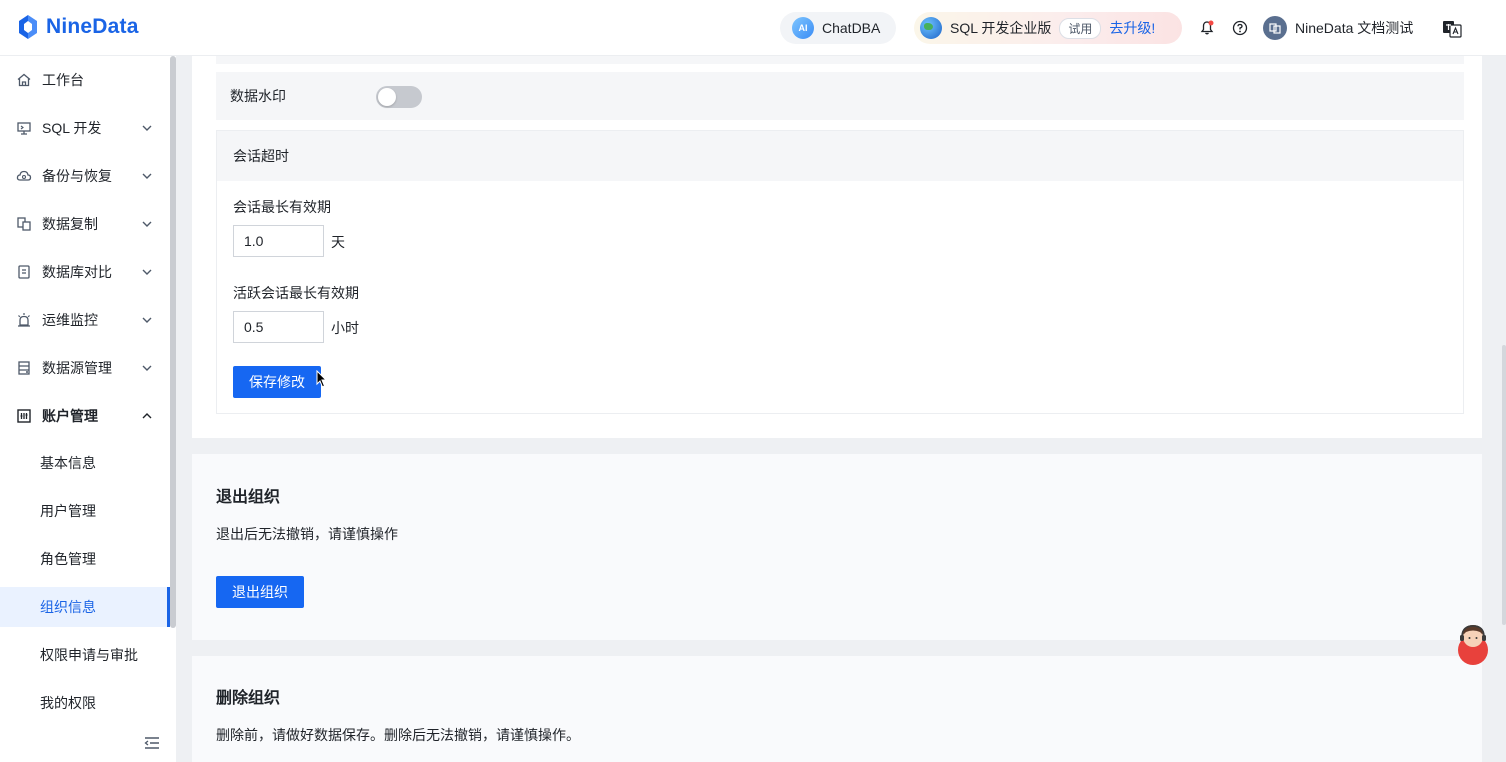 This screenshot has height=762, width=1506. I want to click on support-assistant-icon, so click(1473, 643).